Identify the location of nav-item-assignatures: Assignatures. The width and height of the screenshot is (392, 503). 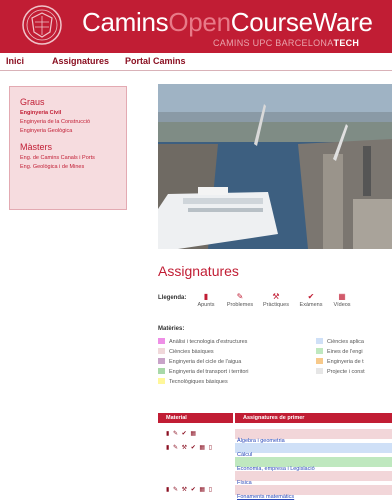
(80, 61).